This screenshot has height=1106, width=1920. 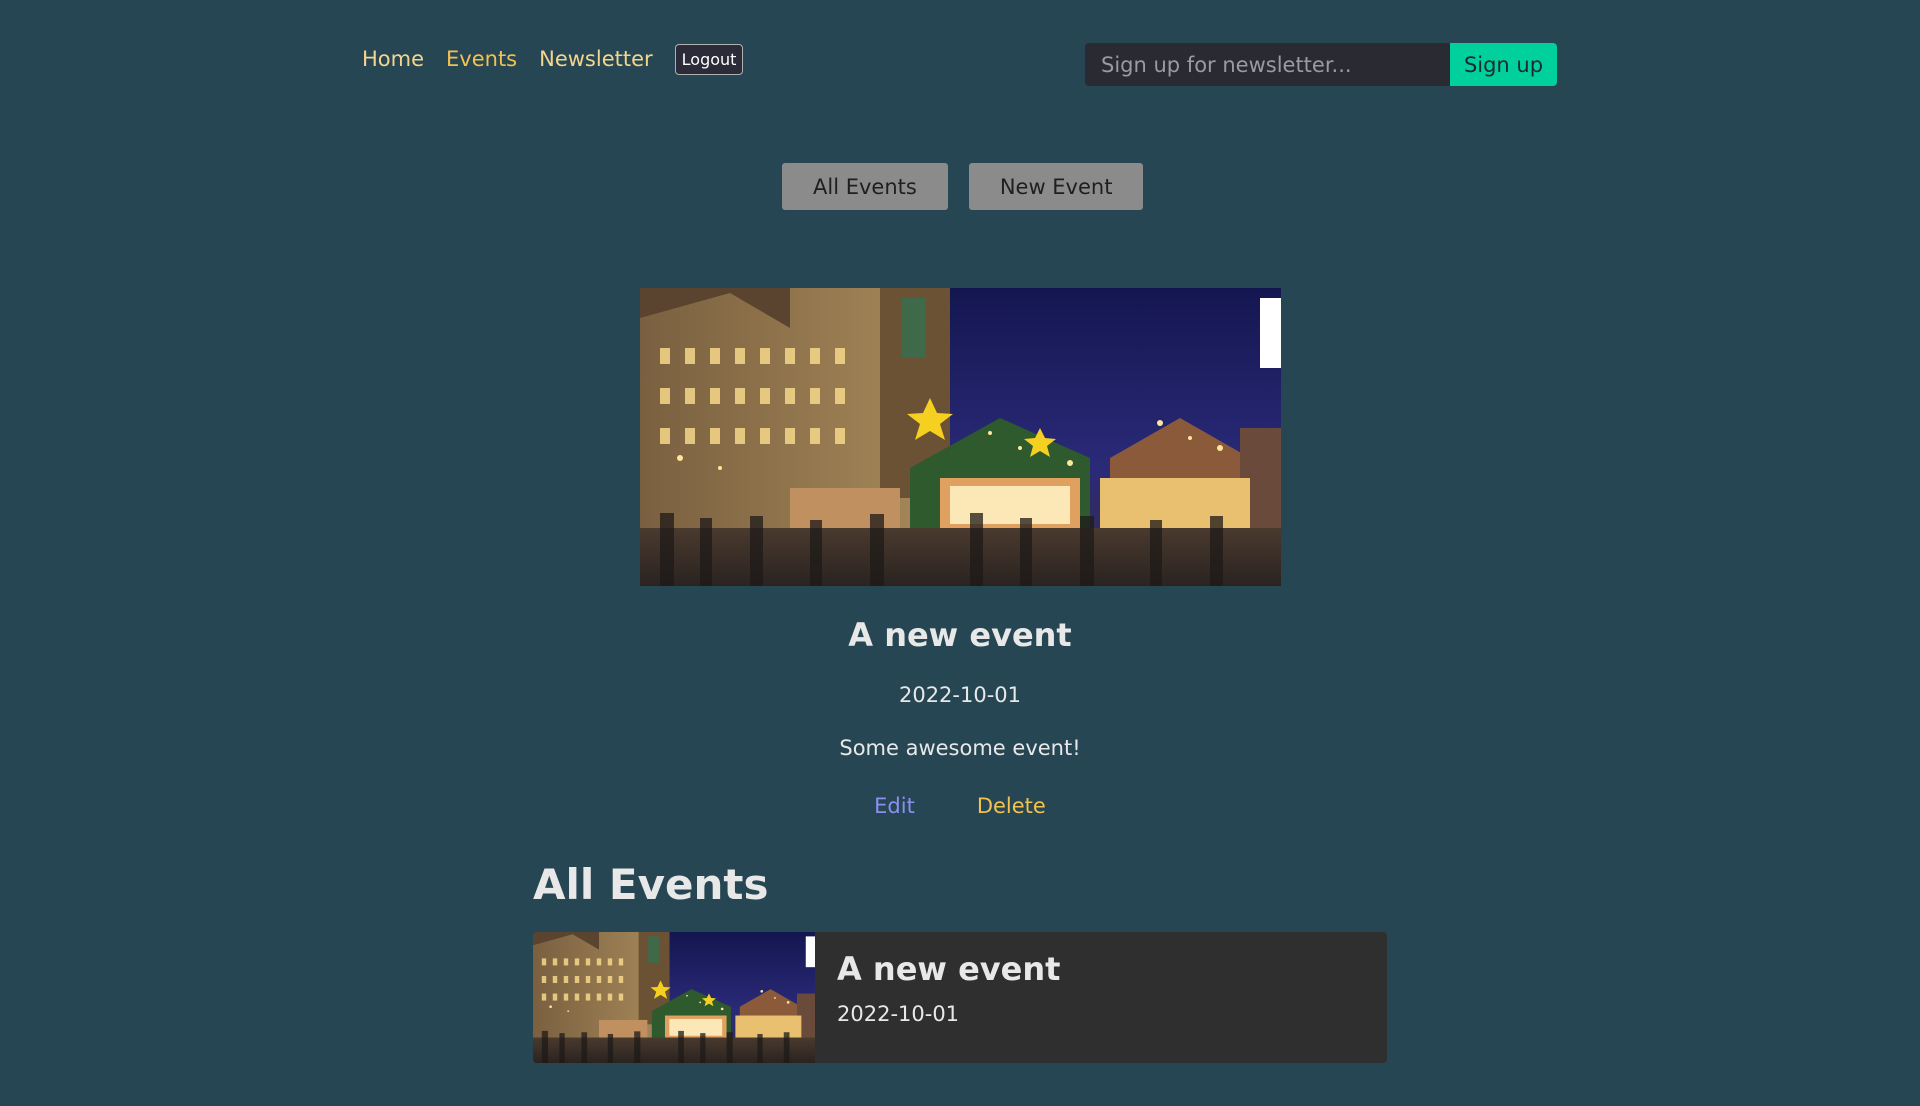 I want to click on all-events-heading: All Events, so click(x=651, y=884).